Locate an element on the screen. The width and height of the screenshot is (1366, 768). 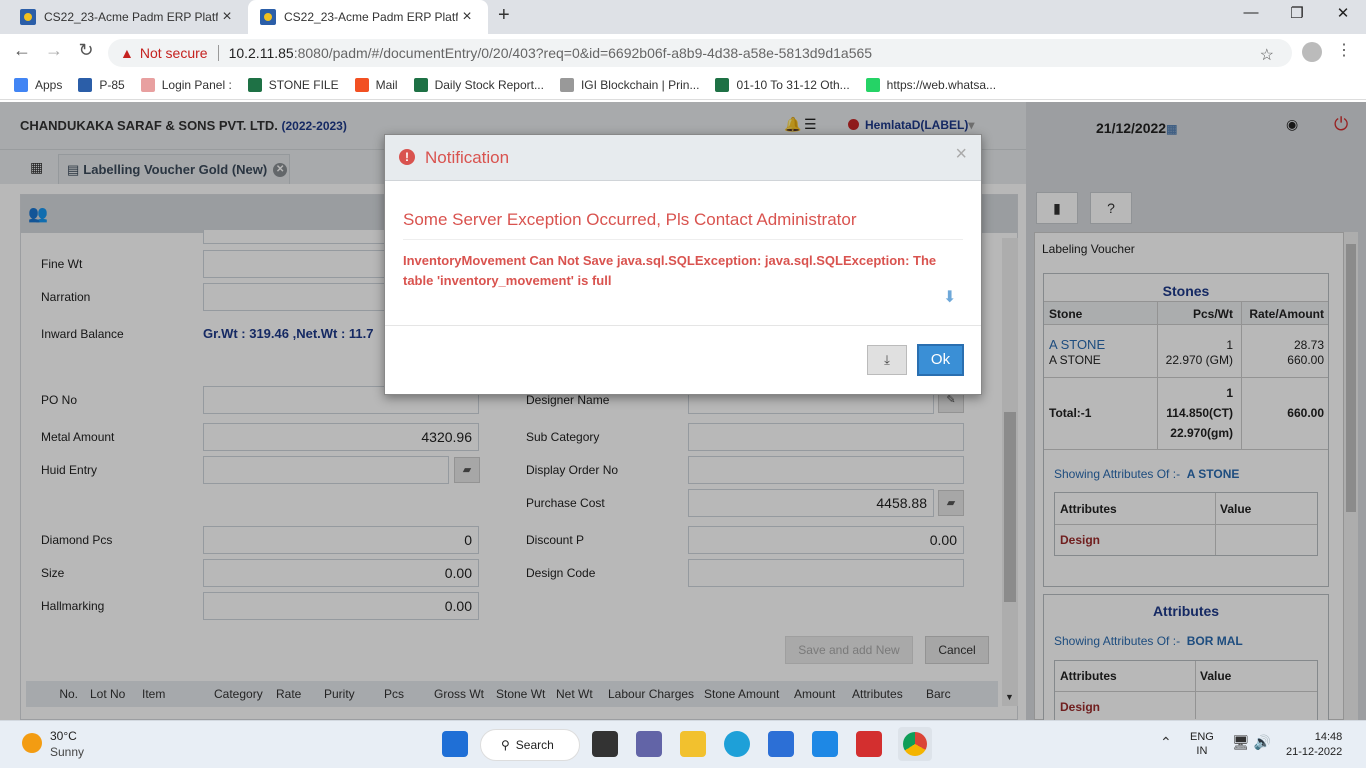
profile-avatar-icon is located at coordinates (1312, 52).